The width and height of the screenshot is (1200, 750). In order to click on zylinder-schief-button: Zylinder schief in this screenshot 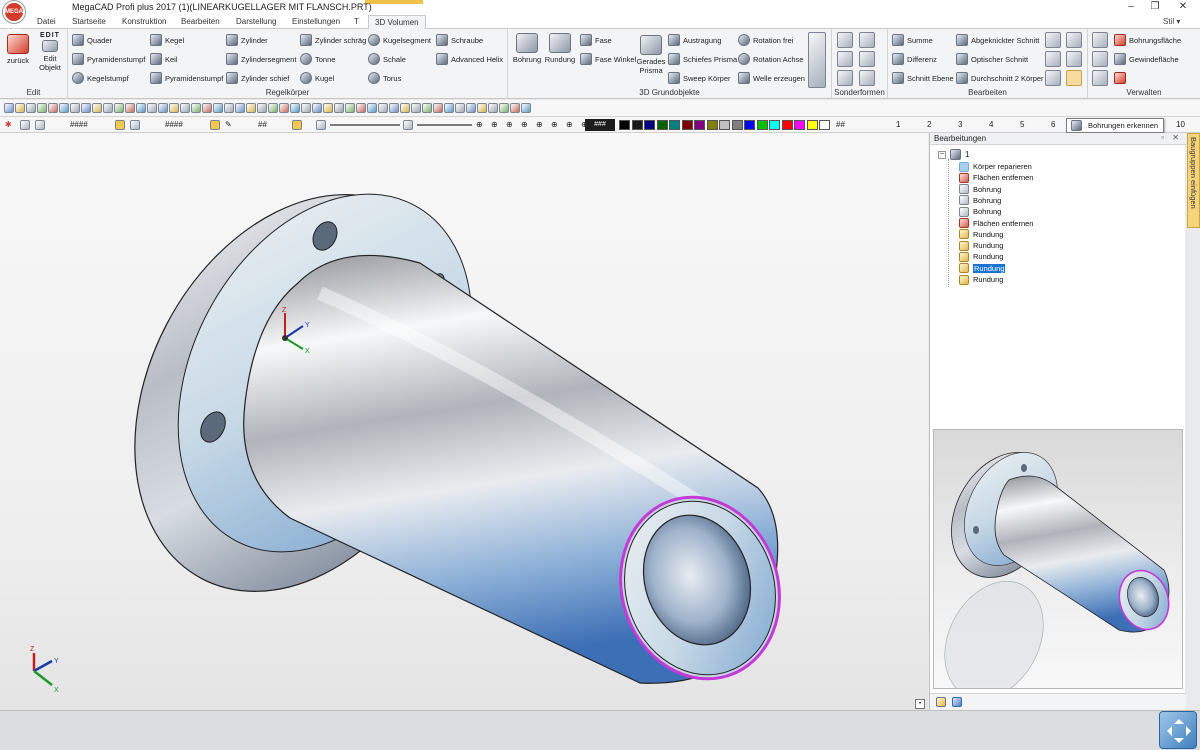, I will do `click(257, 78)`.